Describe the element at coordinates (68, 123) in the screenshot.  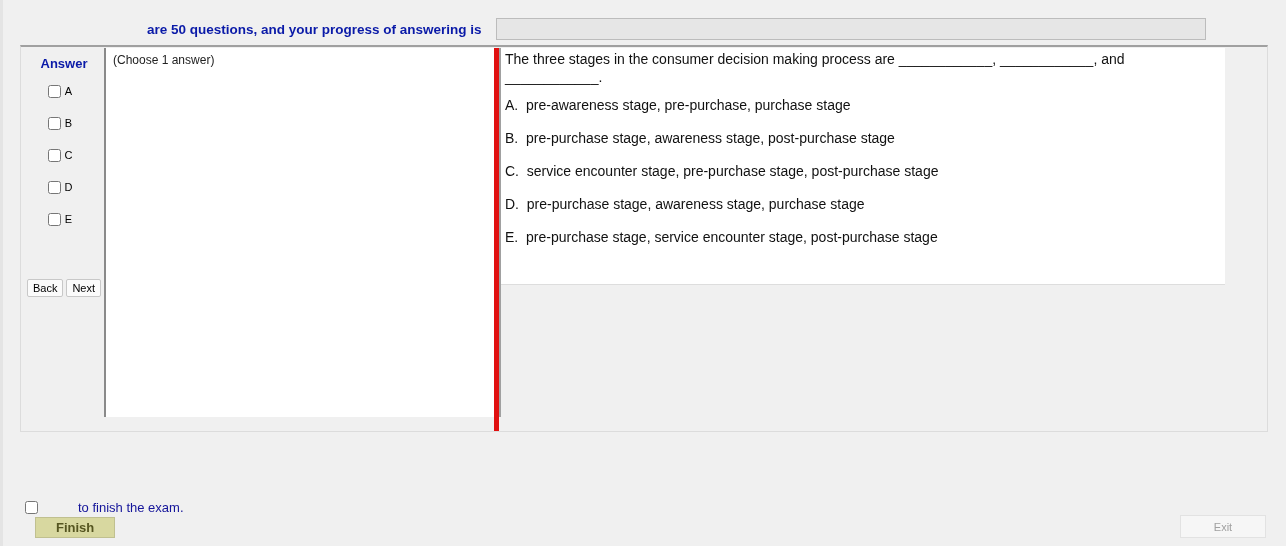
I see `option-label: B` at that location.